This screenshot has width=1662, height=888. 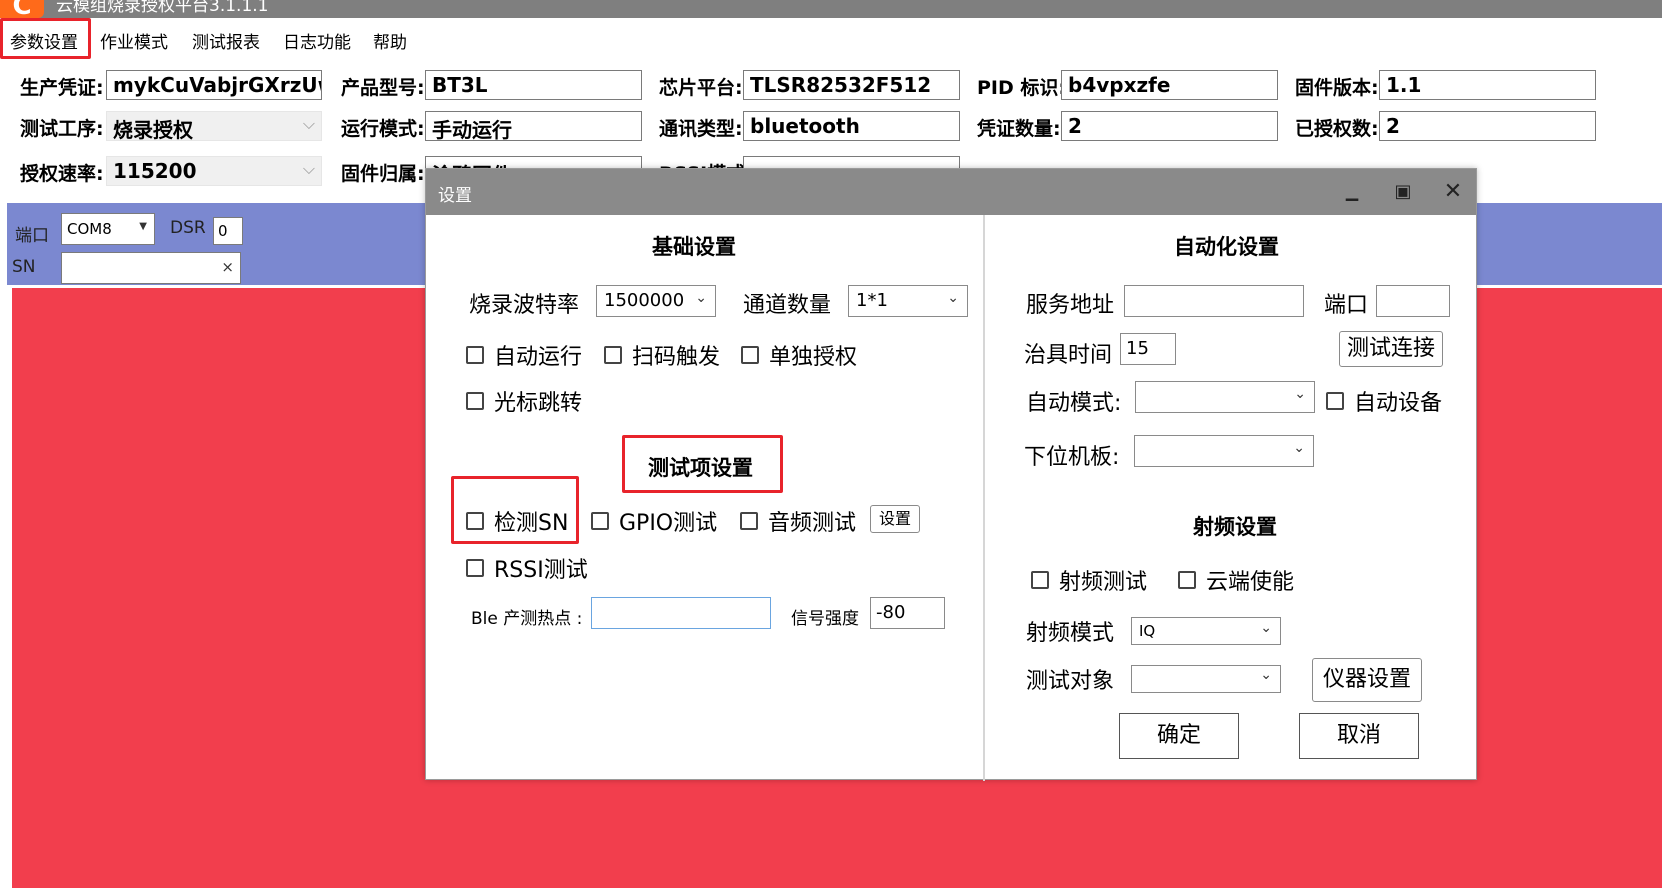 What do you see at coordinates (1179, 736) in the screenshot?
I see `ok-button: 确定` at bounding box center [1179, 736].